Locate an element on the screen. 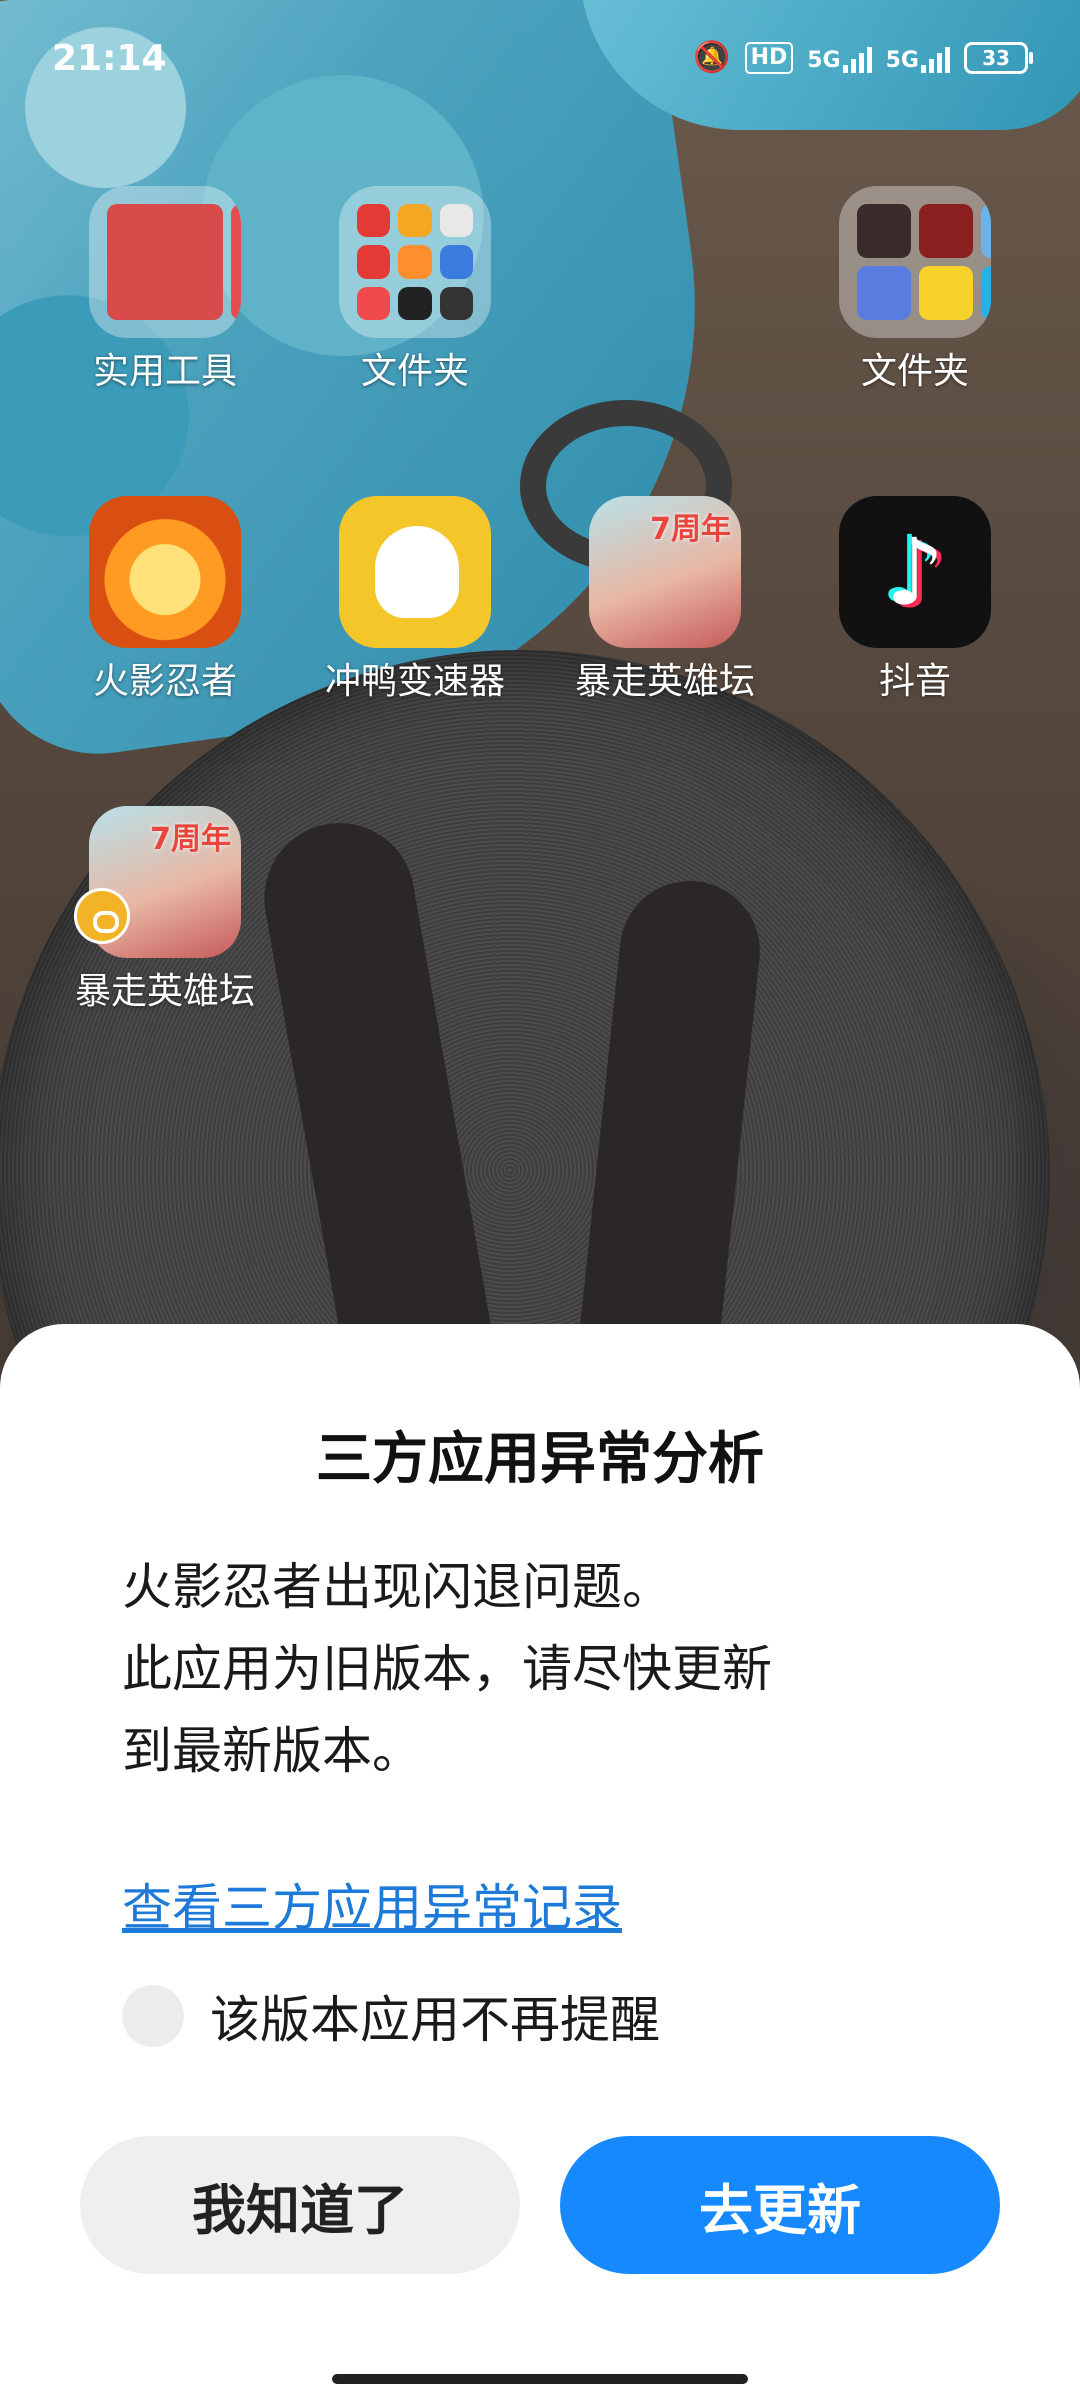 The image size is (1080, 2400). status-icons: 🔕 HD 5G 5G 33 is located at coordinates (863, 58).